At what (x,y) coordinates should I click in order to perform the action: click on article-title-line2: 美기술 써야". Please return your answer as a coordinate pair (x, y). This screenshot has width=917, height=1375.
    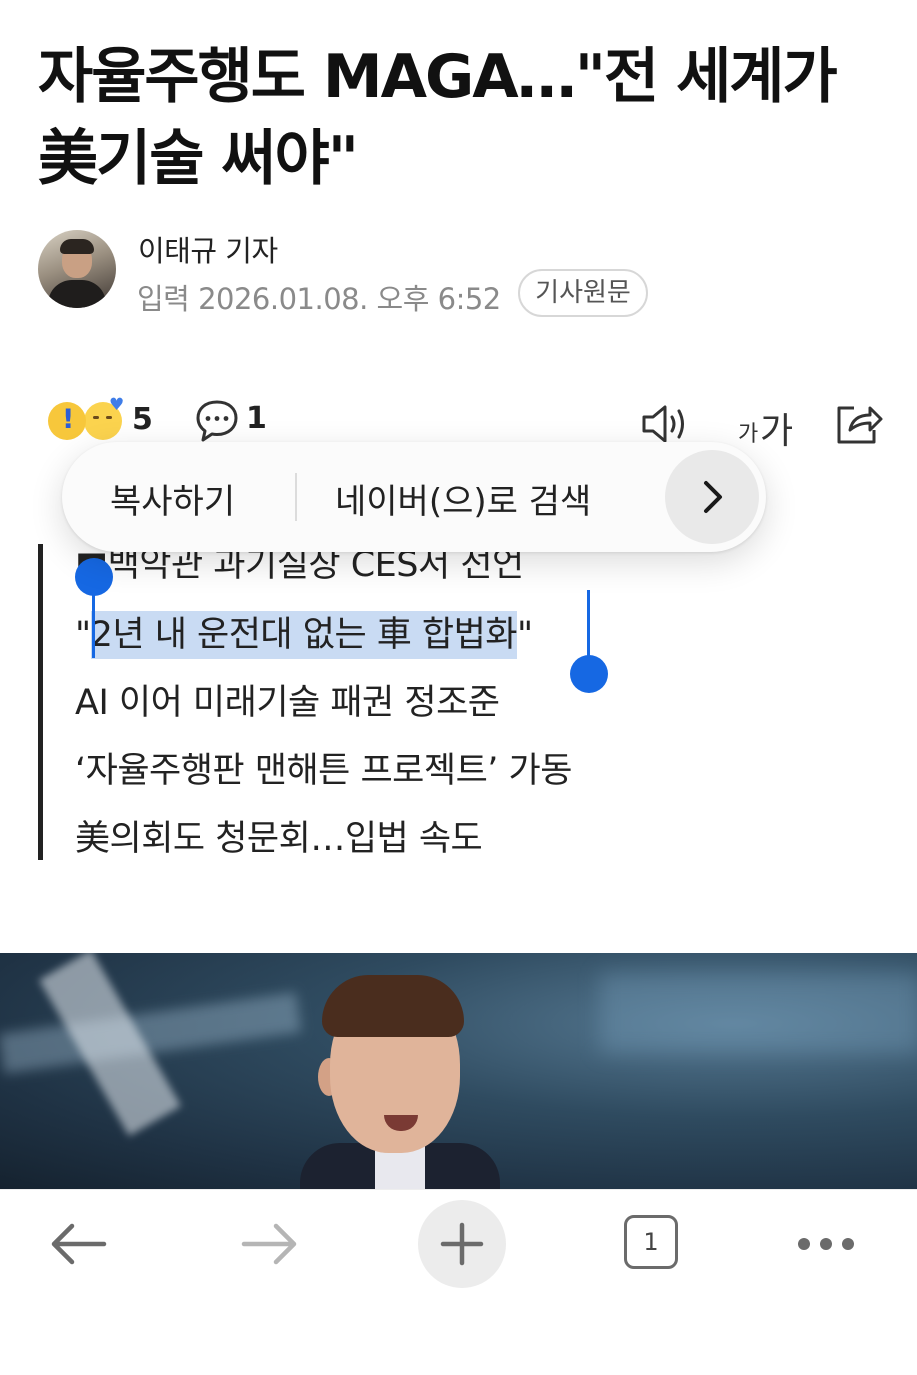
    Looking at the image, I should click on (198, 159).